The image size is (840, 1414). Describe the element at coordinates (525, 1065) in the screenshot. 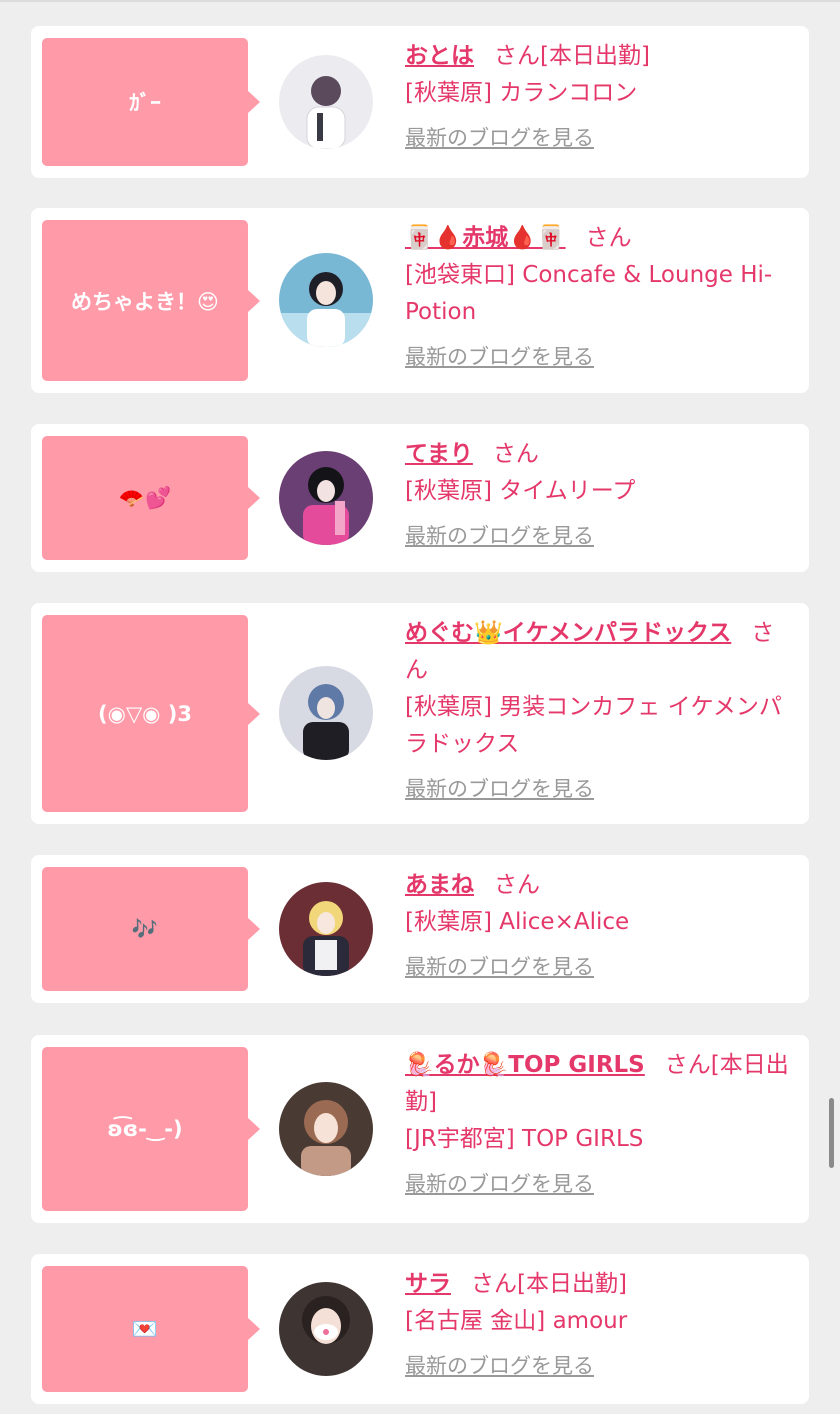

I see `cast-name-link: 🪼るか🪼TOP GIRLS` at that location.